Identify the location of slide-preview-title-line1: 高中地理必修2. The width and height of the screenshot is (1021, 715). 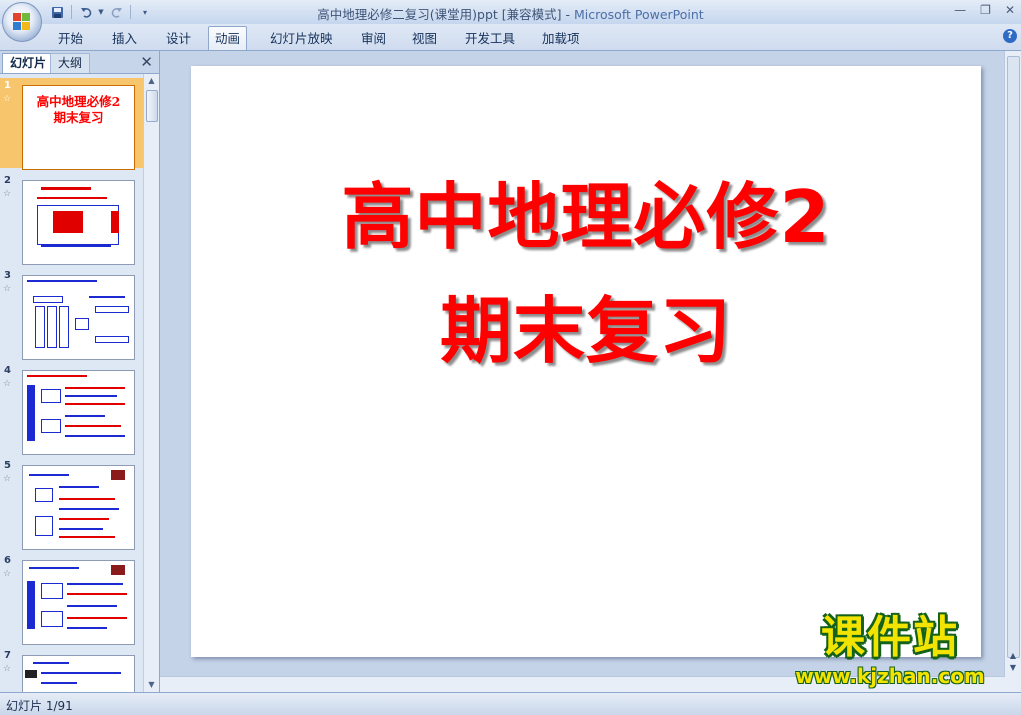
(78, 101).